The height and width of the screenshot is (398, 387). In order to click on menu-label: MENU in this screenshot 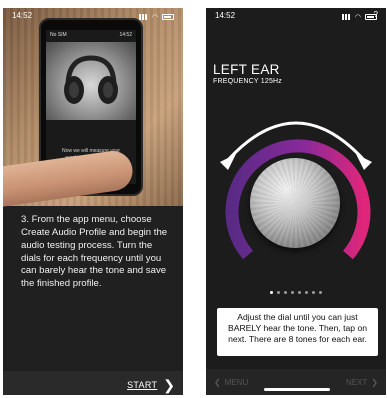, I will do `click(236, 382)`.